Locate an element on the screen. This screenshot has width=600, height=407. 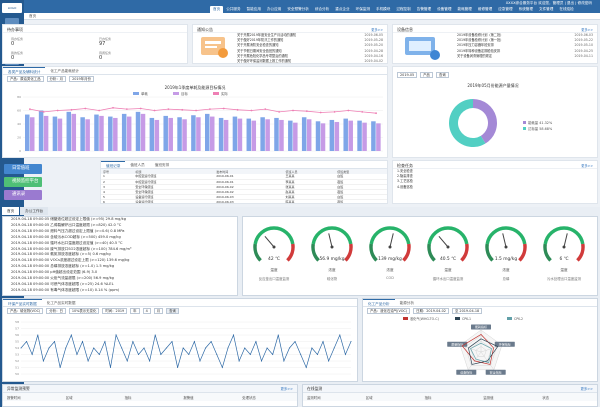
menu-item: 告警管理 is located at coordinates (424, 9).